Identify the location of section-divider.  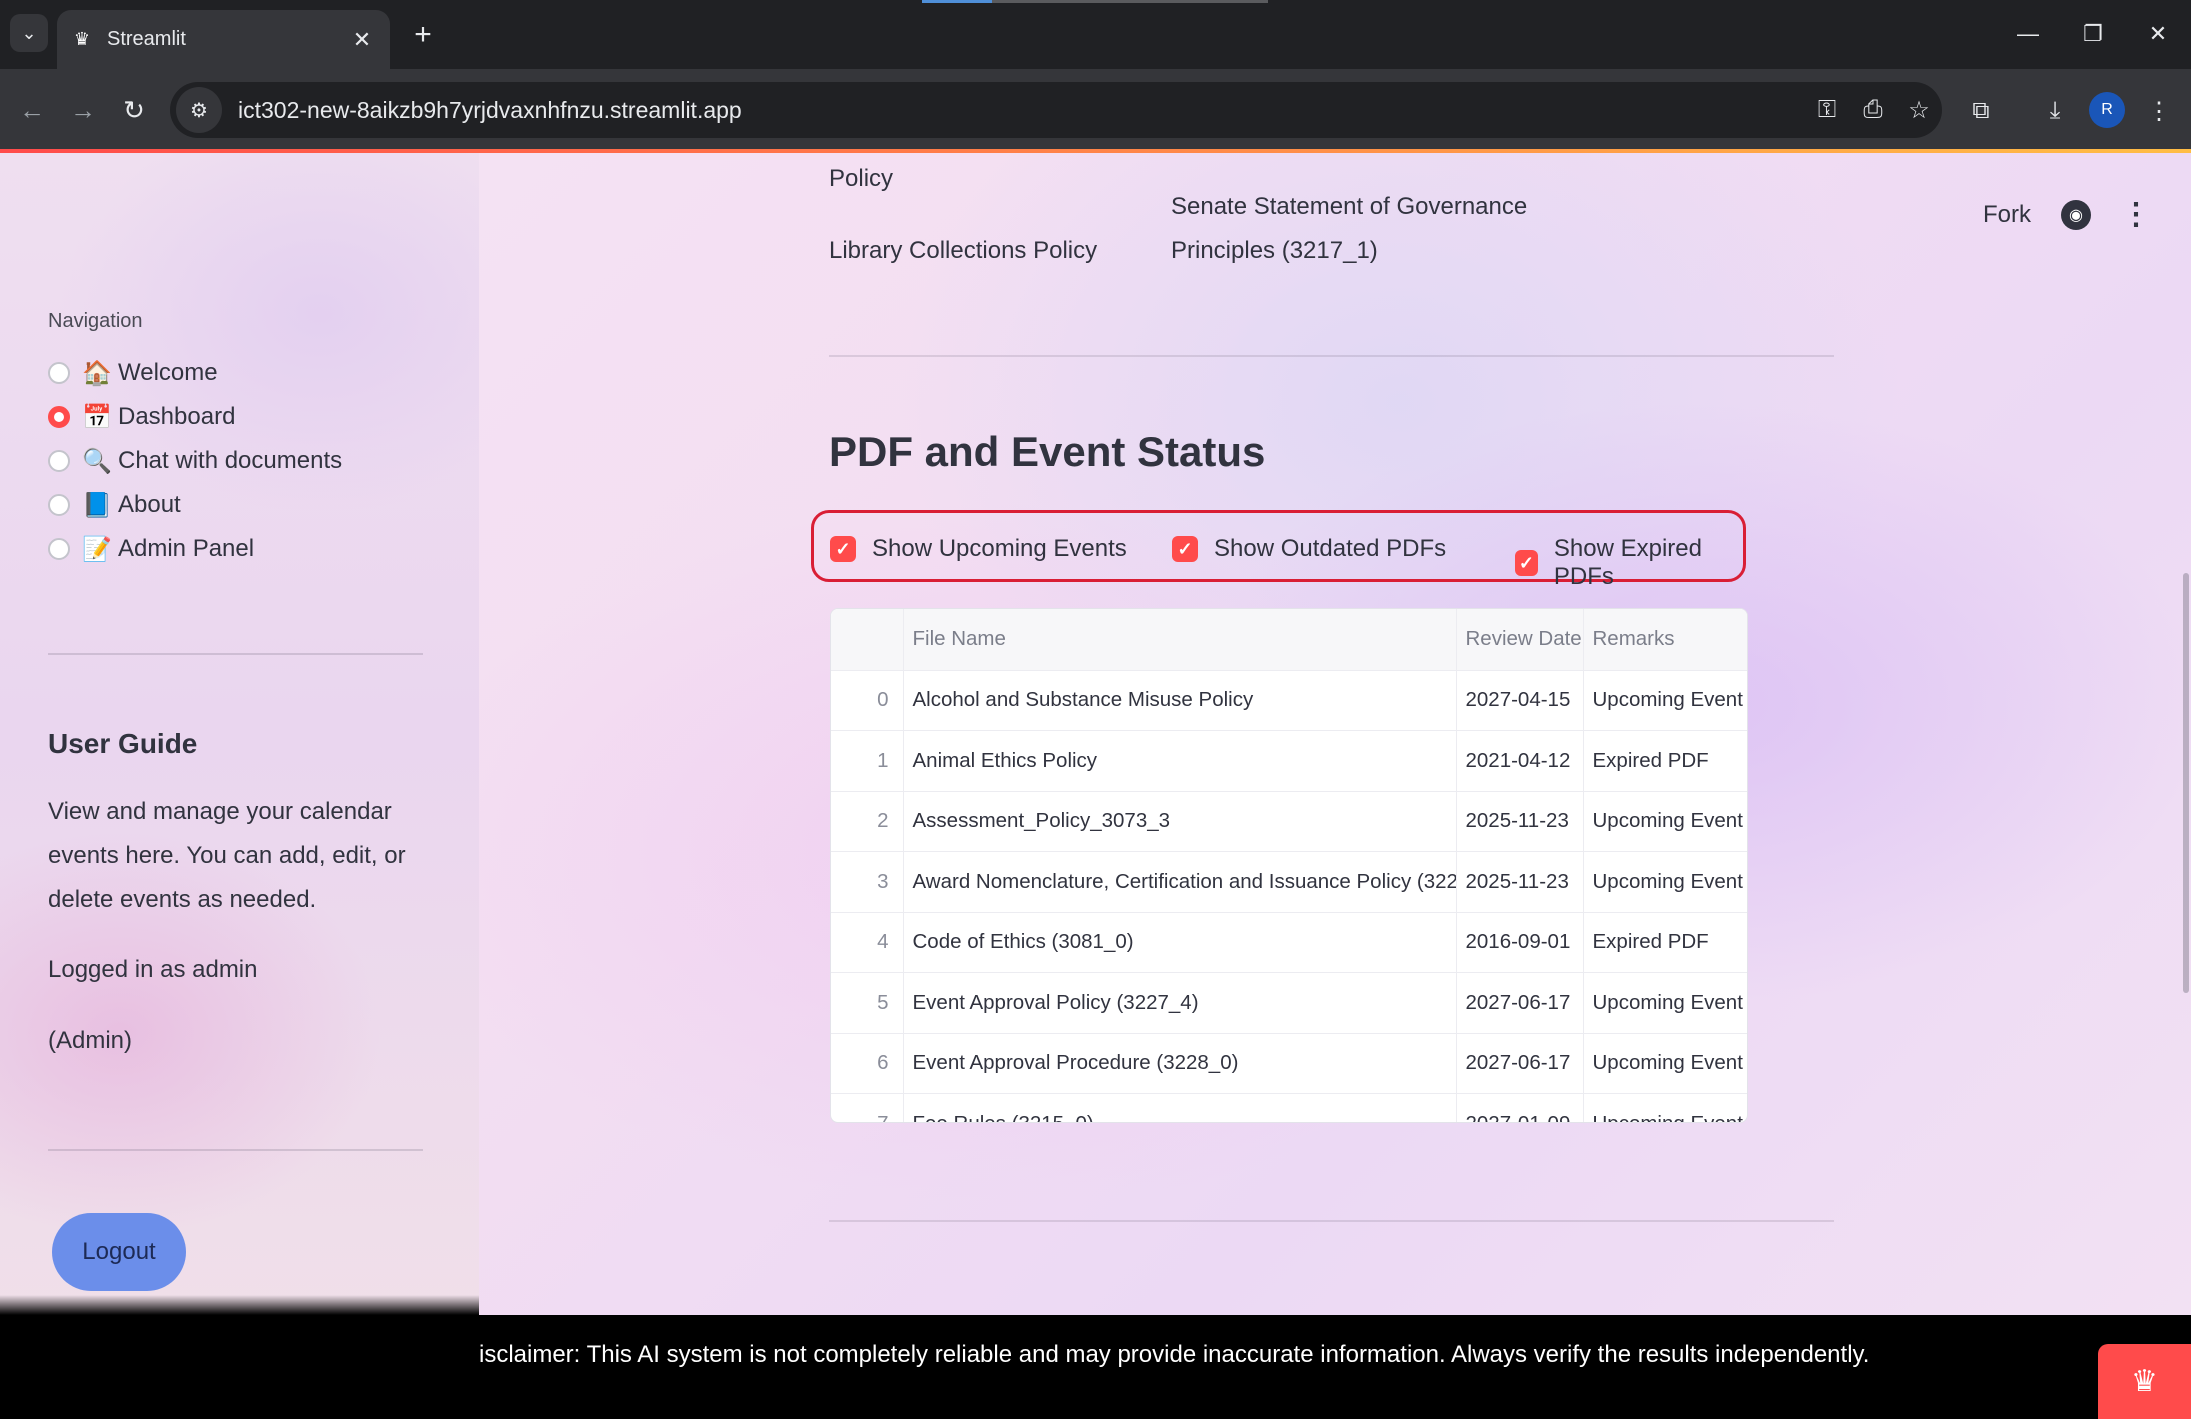
(1331, 1221).